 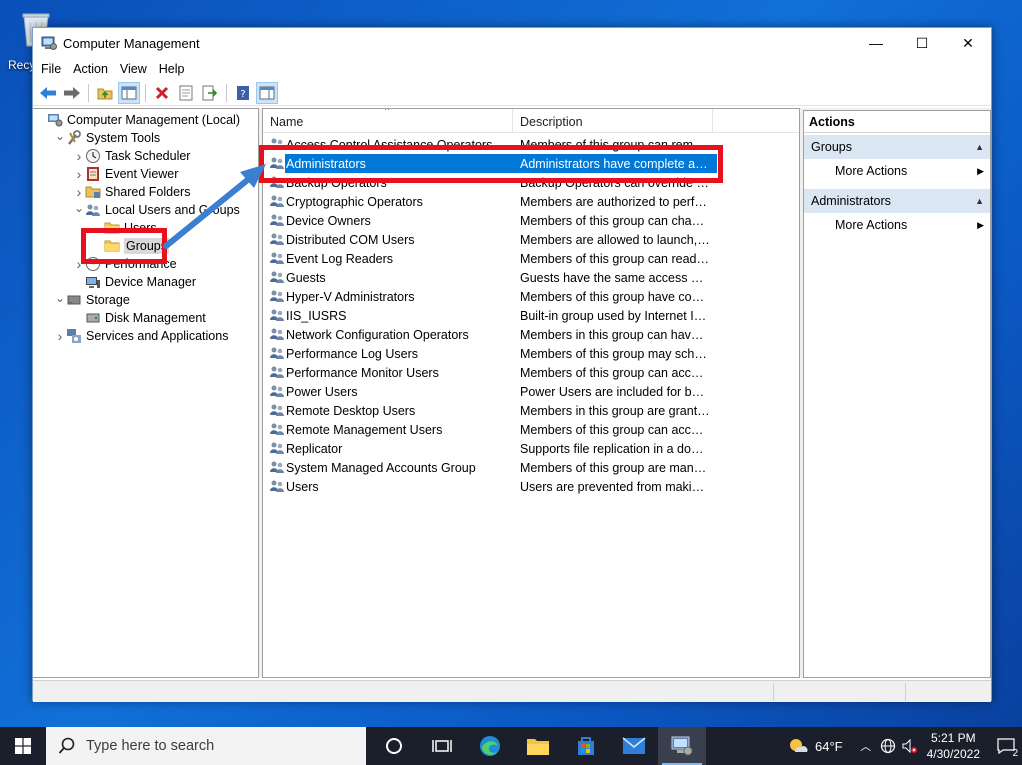 I want to click on help-icon: ?, so click(x=243, y=92).